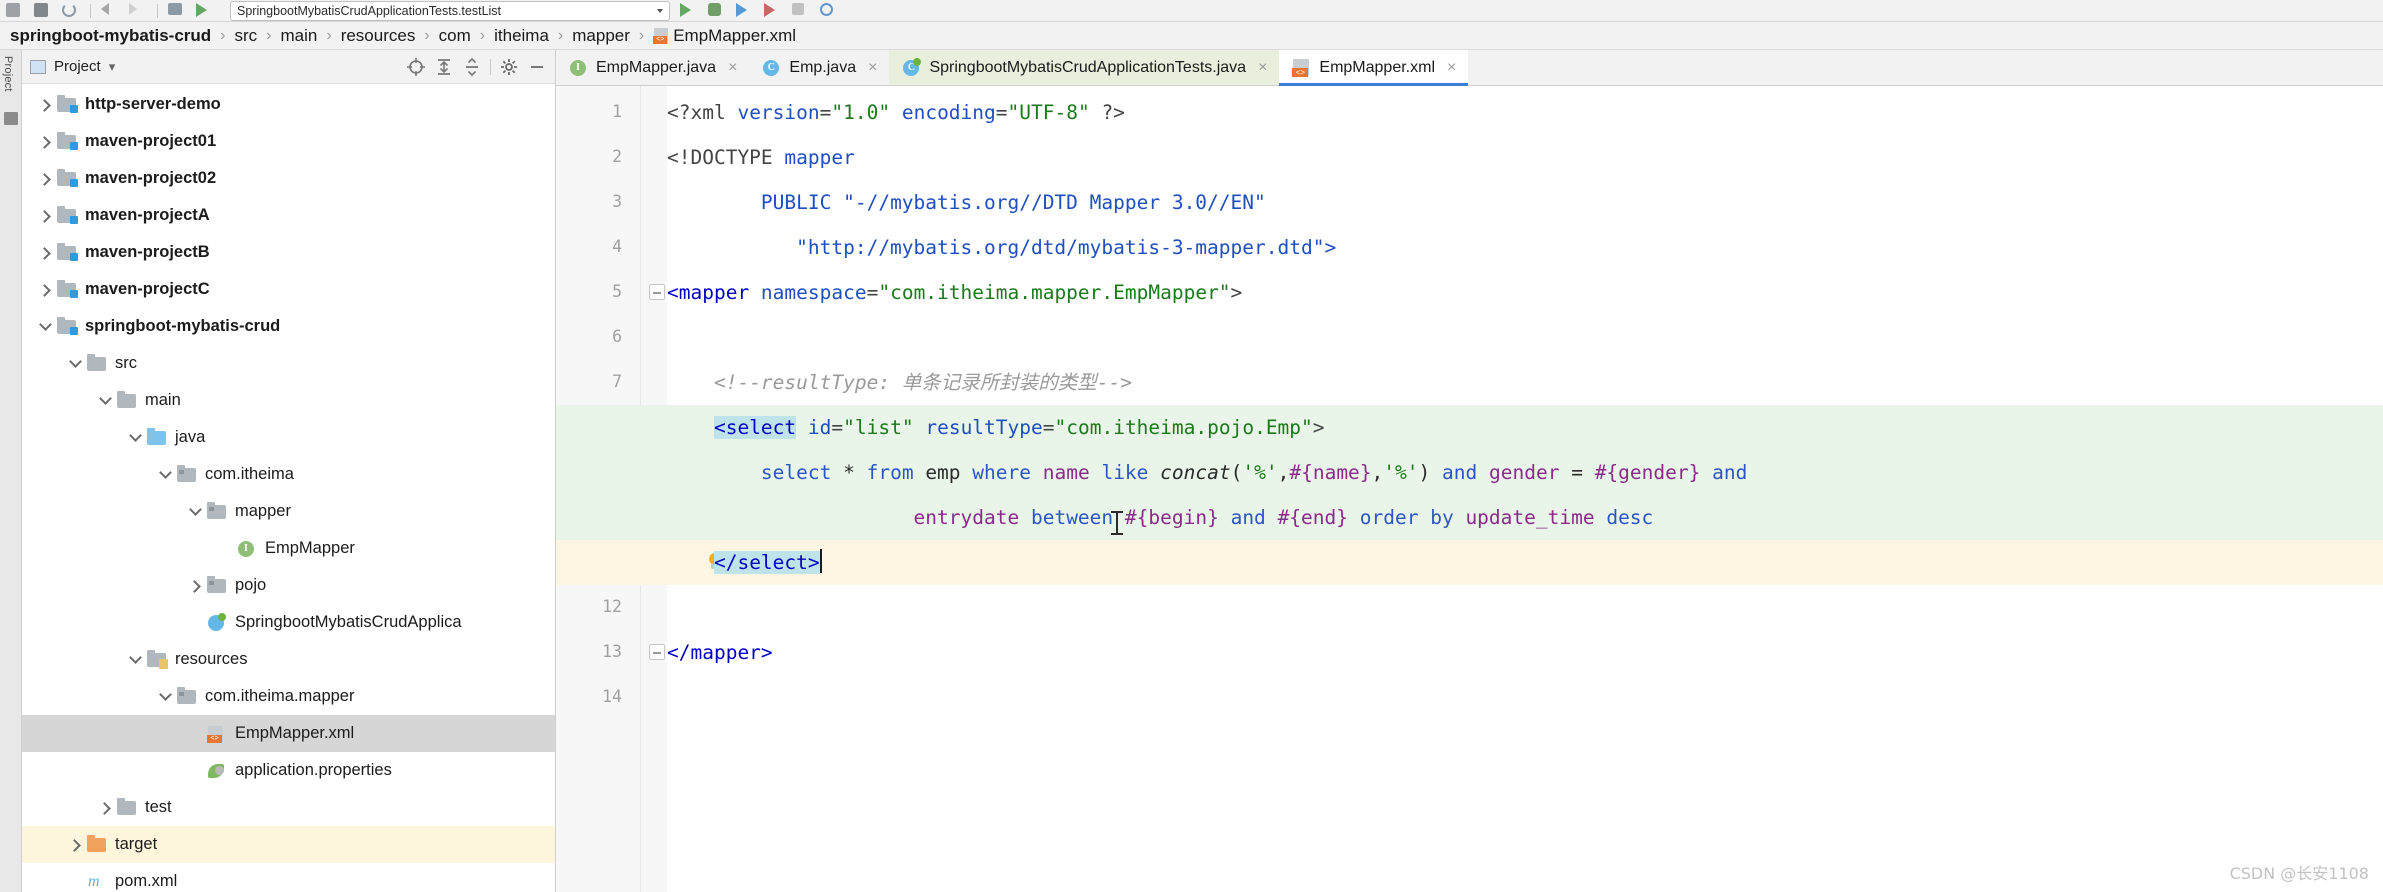 Image resolution: width=2383 pixels, height=892 pixels. Describe the element at coordinates (288, 289) in the screenshot. I see `tree-item-maven-projectc: maven-projectC` at that location.